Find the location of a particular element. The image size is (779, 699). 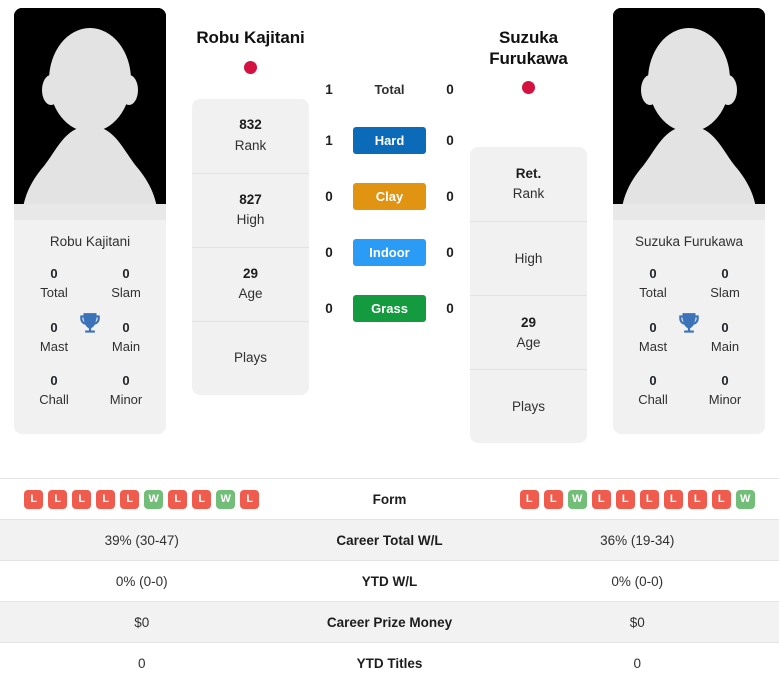

rank-label: Plays is located at coordinates (250, 358).